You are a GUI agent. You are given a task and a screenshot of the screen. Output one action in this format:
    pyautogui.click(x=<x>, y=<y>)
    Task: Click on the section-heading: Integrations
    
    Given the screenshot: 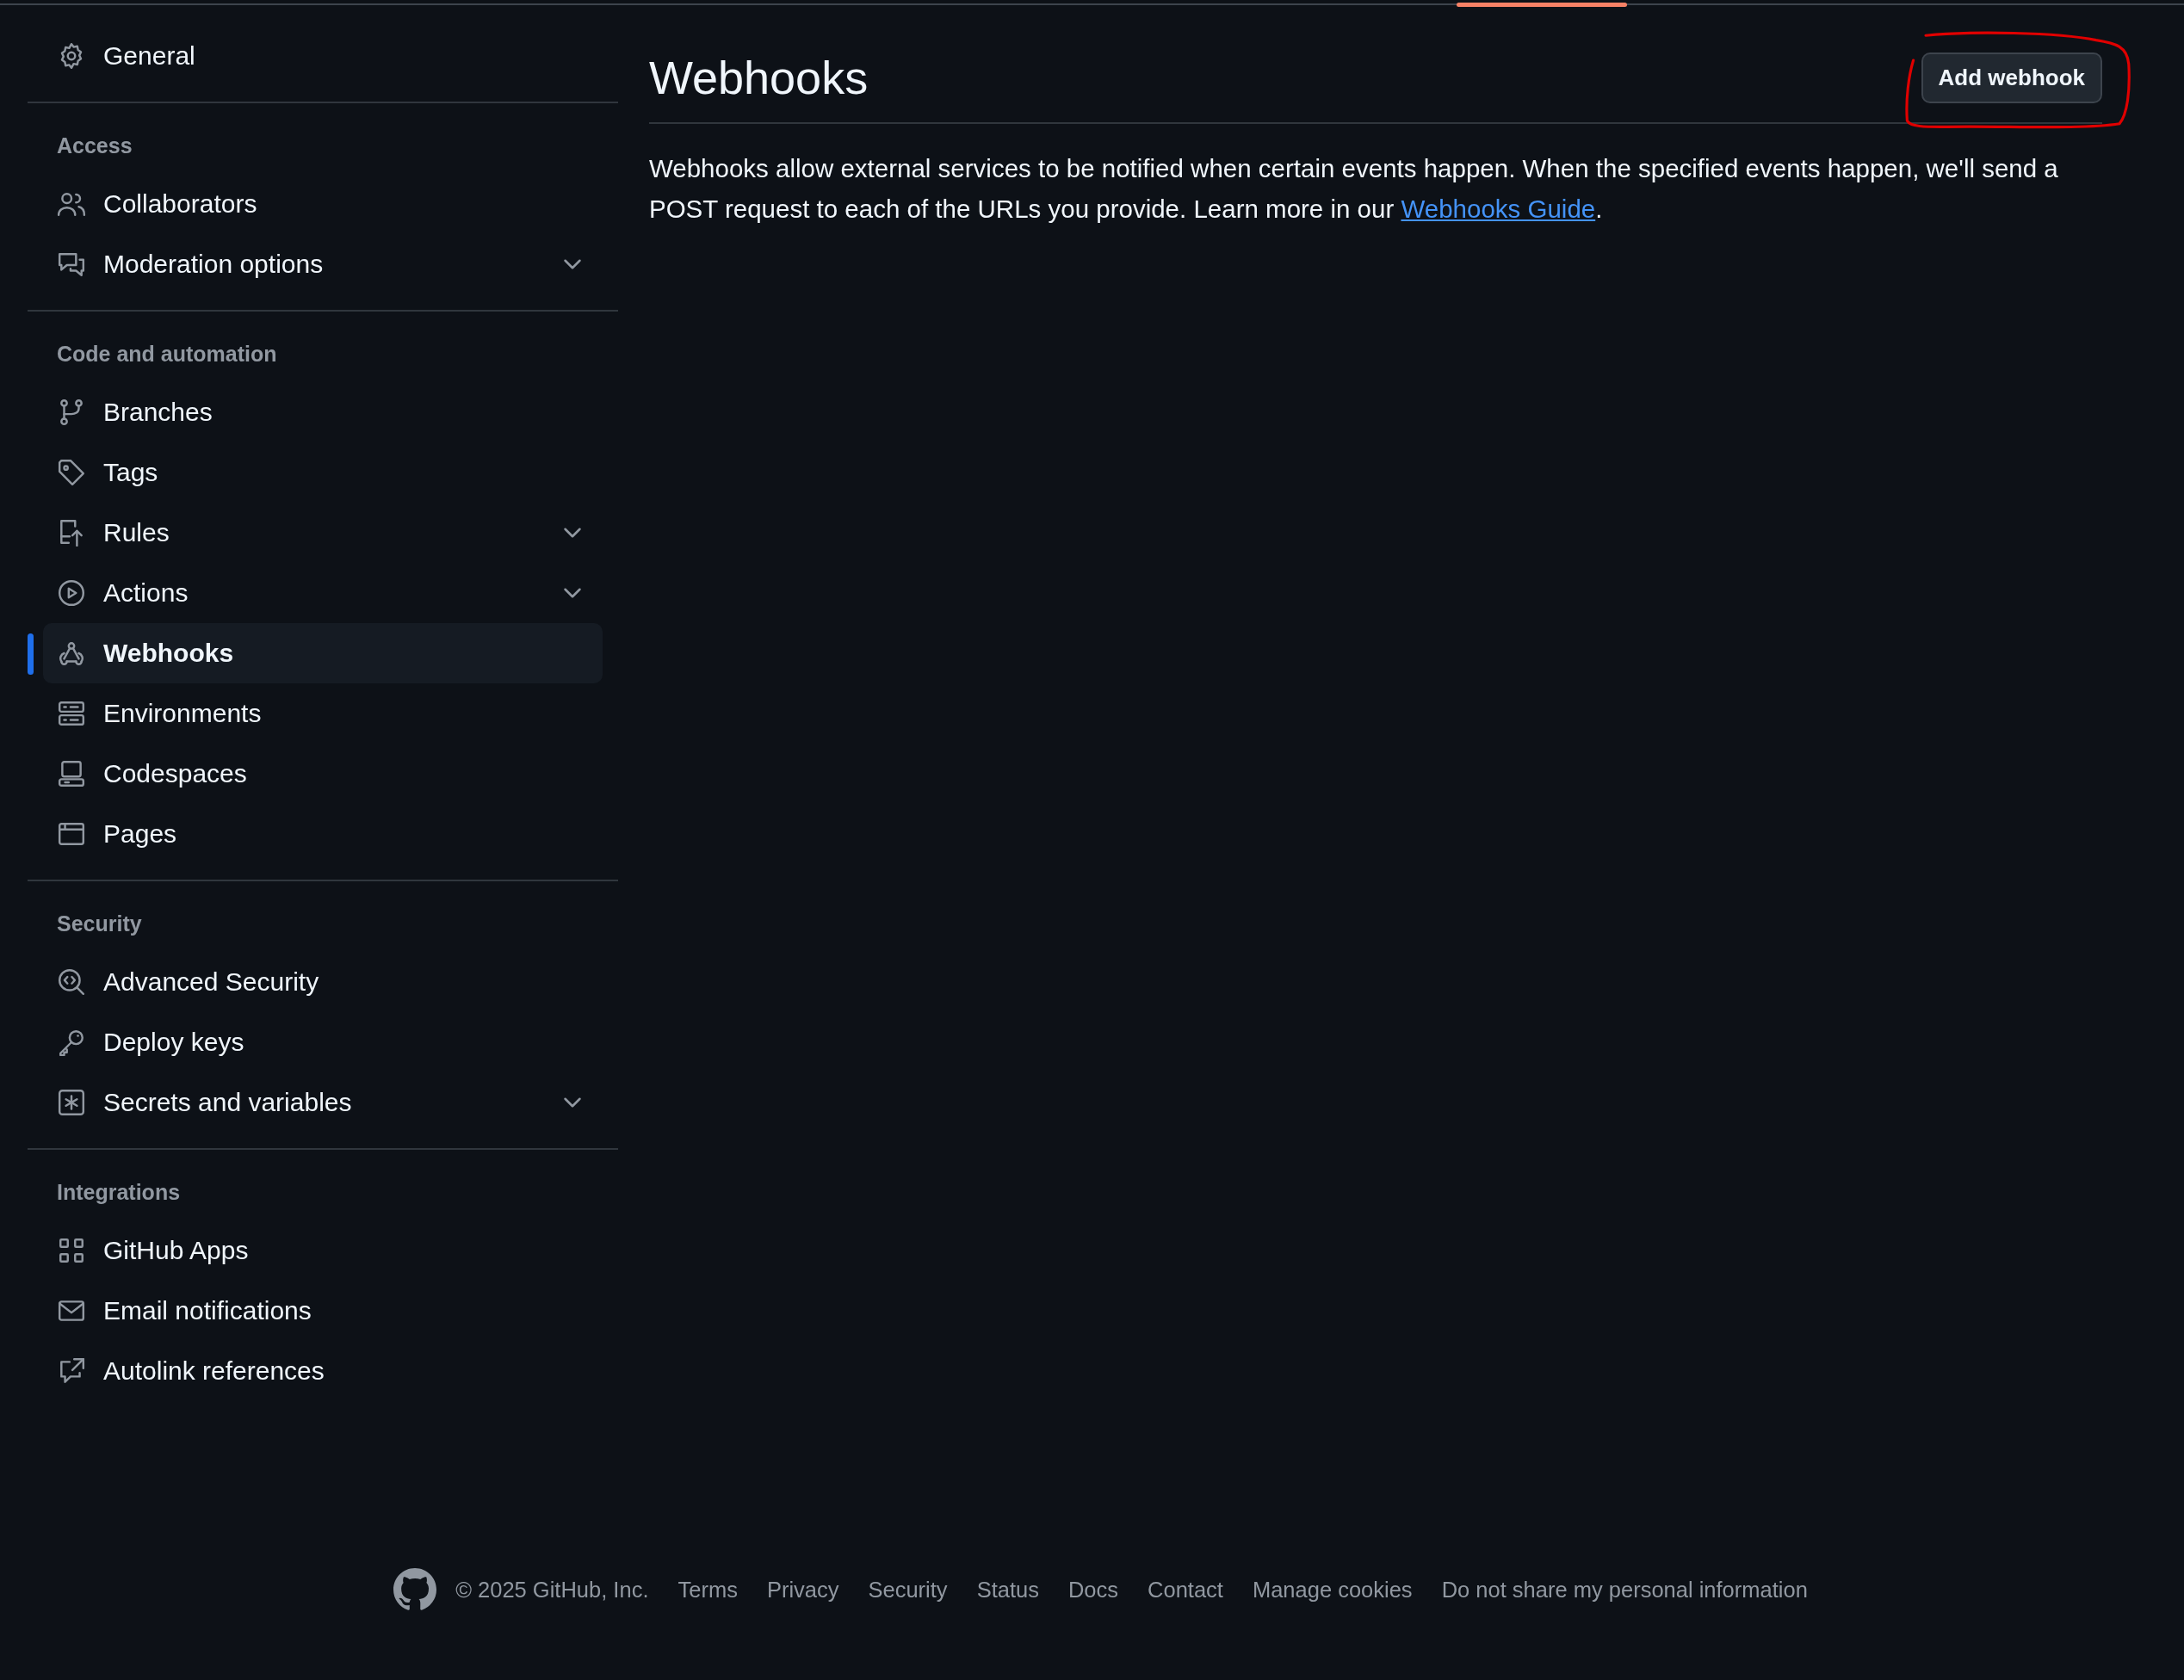 What is the action you would take?
    pyautogui.click(x=119, y=1192)
    